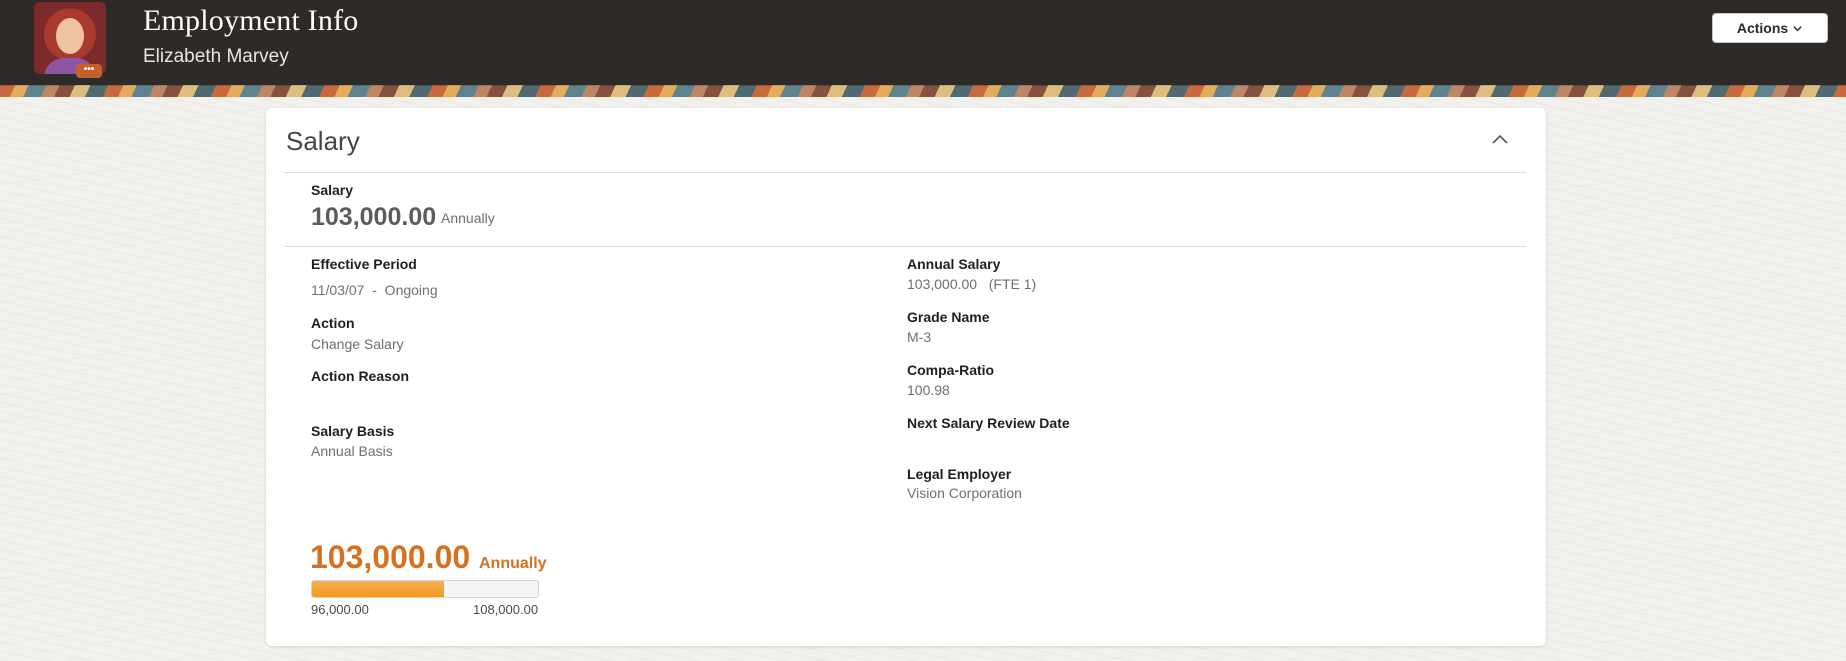 This screenshot has height=661, width=1846. What do you see at coordinates (506, 609) in the screenshot?
I see `range-max-value: 108,000.00` at bounding box center [506, 609].